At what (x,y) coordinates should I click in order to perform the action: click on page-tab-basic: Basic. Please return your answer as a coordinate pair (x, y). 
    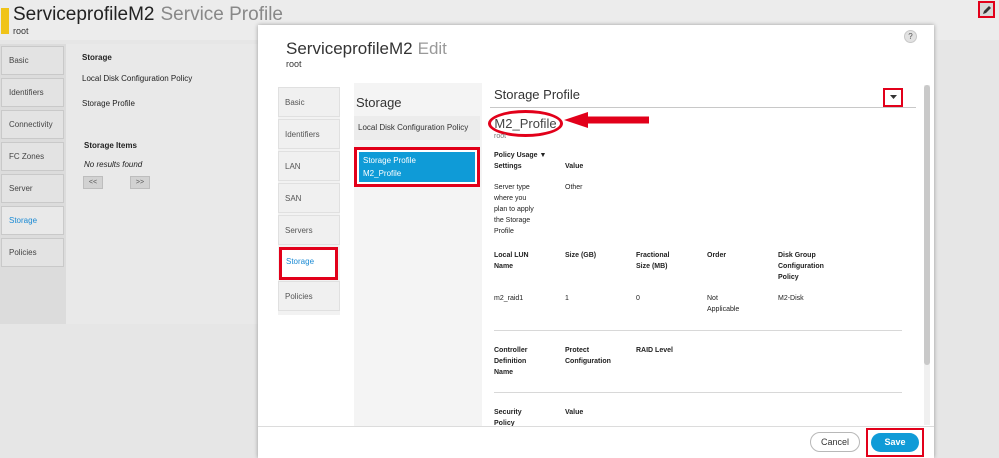
    Looking at the image, I should click on (32, 60).